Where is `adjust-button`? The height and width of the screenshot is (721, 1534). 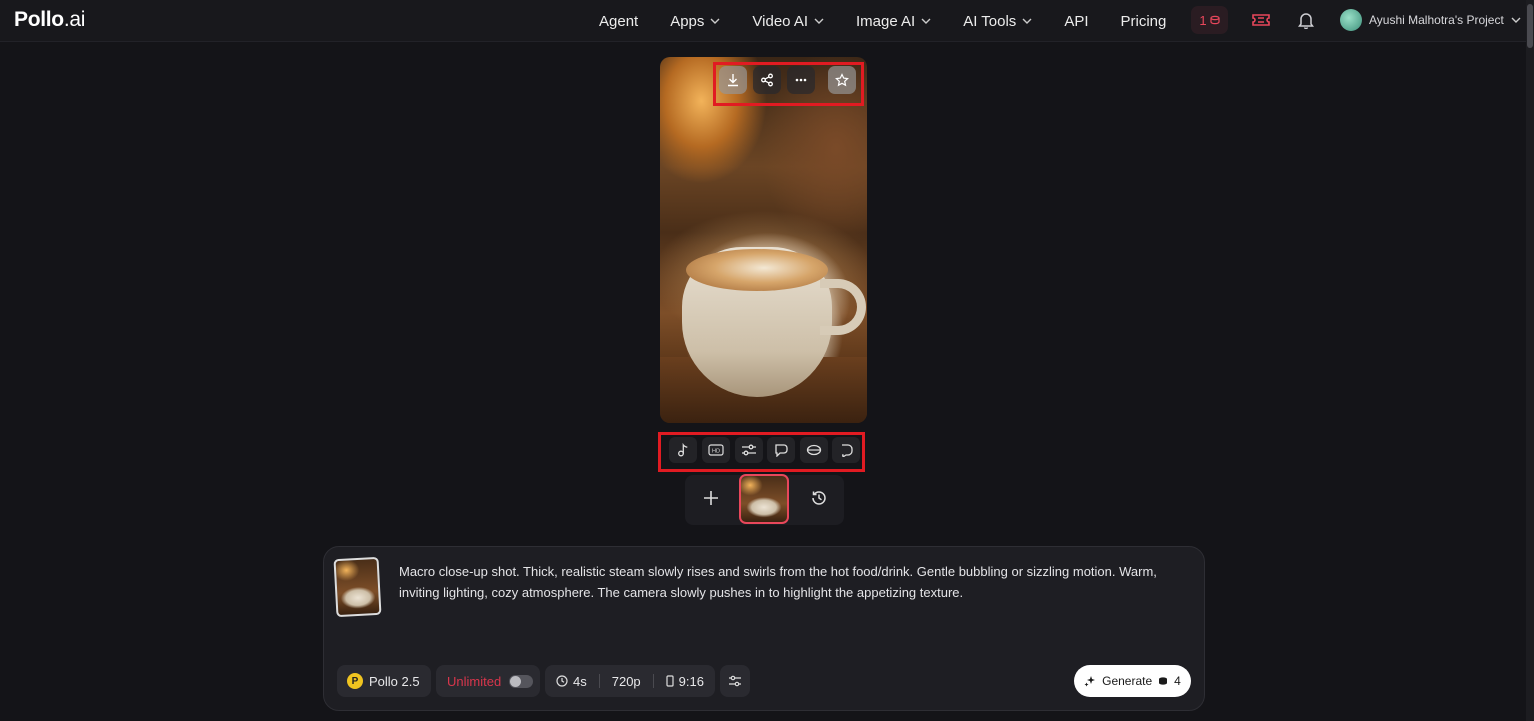 adjust-button is located at coordinates (749, 450).